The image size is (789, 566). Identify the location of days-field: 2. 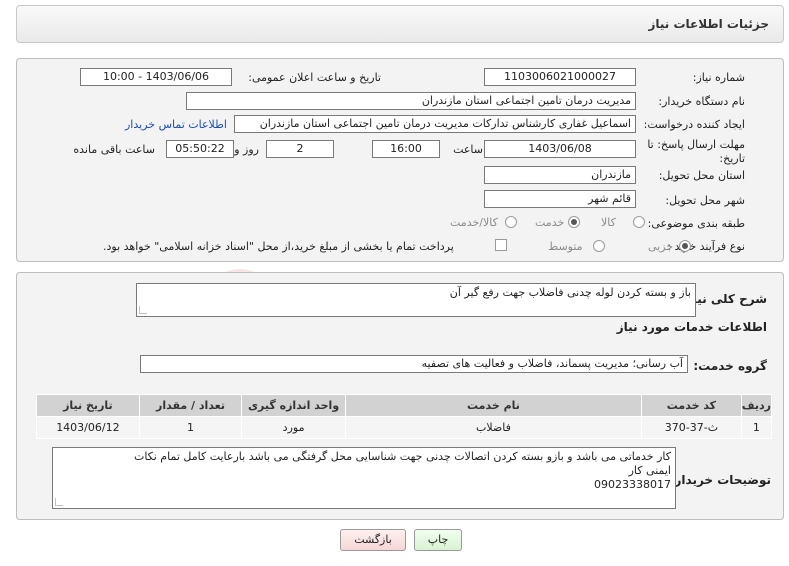
(300, 149).